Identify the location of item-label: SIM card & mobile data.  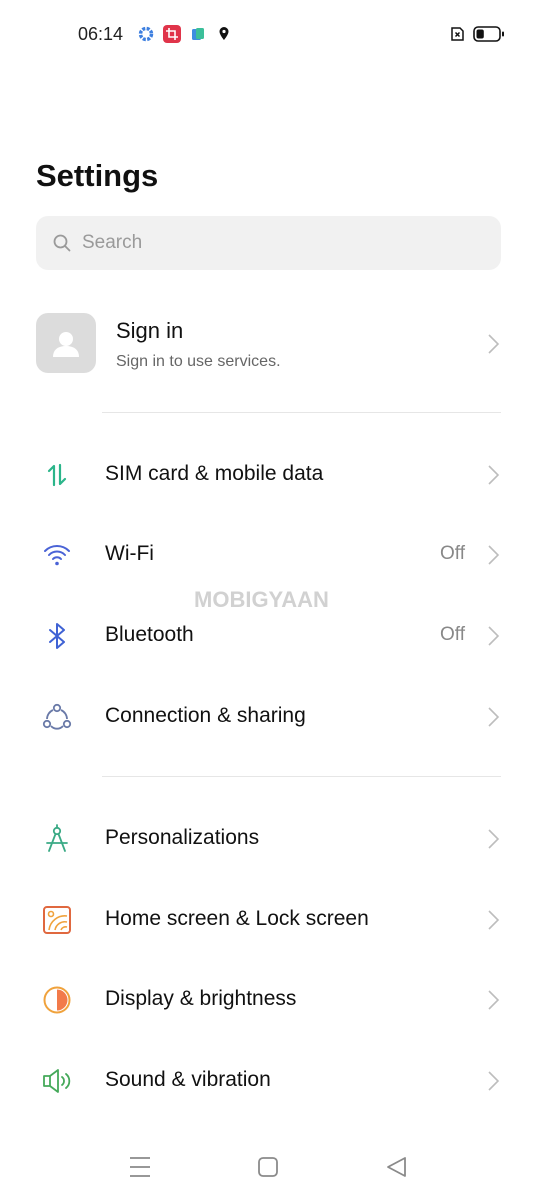
(214, 473).